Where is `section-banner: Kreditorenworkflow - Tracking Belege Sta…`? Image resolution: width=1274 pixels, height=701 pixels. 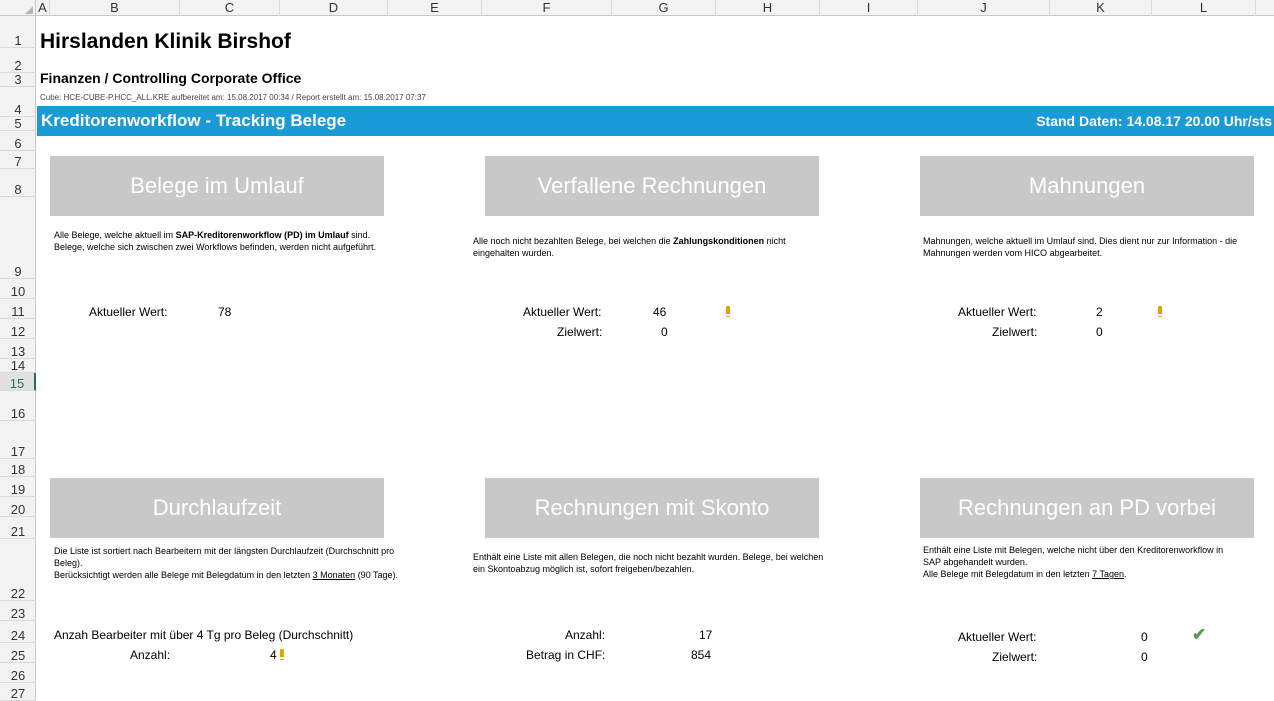 section-banner: Kreditorenworkflow - Tracking Belege Sta… is located at coordinates (655, 121).